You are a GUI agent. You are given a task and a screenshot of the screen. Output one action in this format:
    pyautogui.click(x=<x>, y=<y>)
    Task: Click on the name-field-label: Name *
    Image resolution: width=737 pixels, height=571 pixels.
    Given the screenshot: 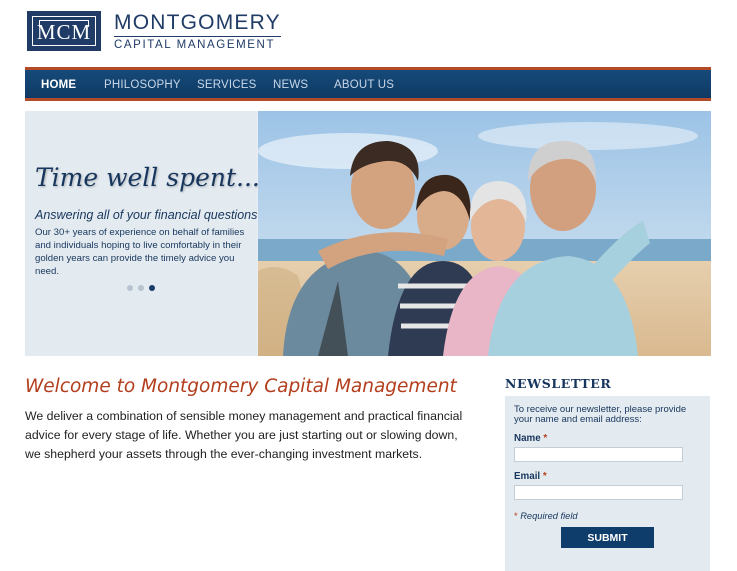 What is the action you would take?
    pyautogui.click(x=530, y=438)
    